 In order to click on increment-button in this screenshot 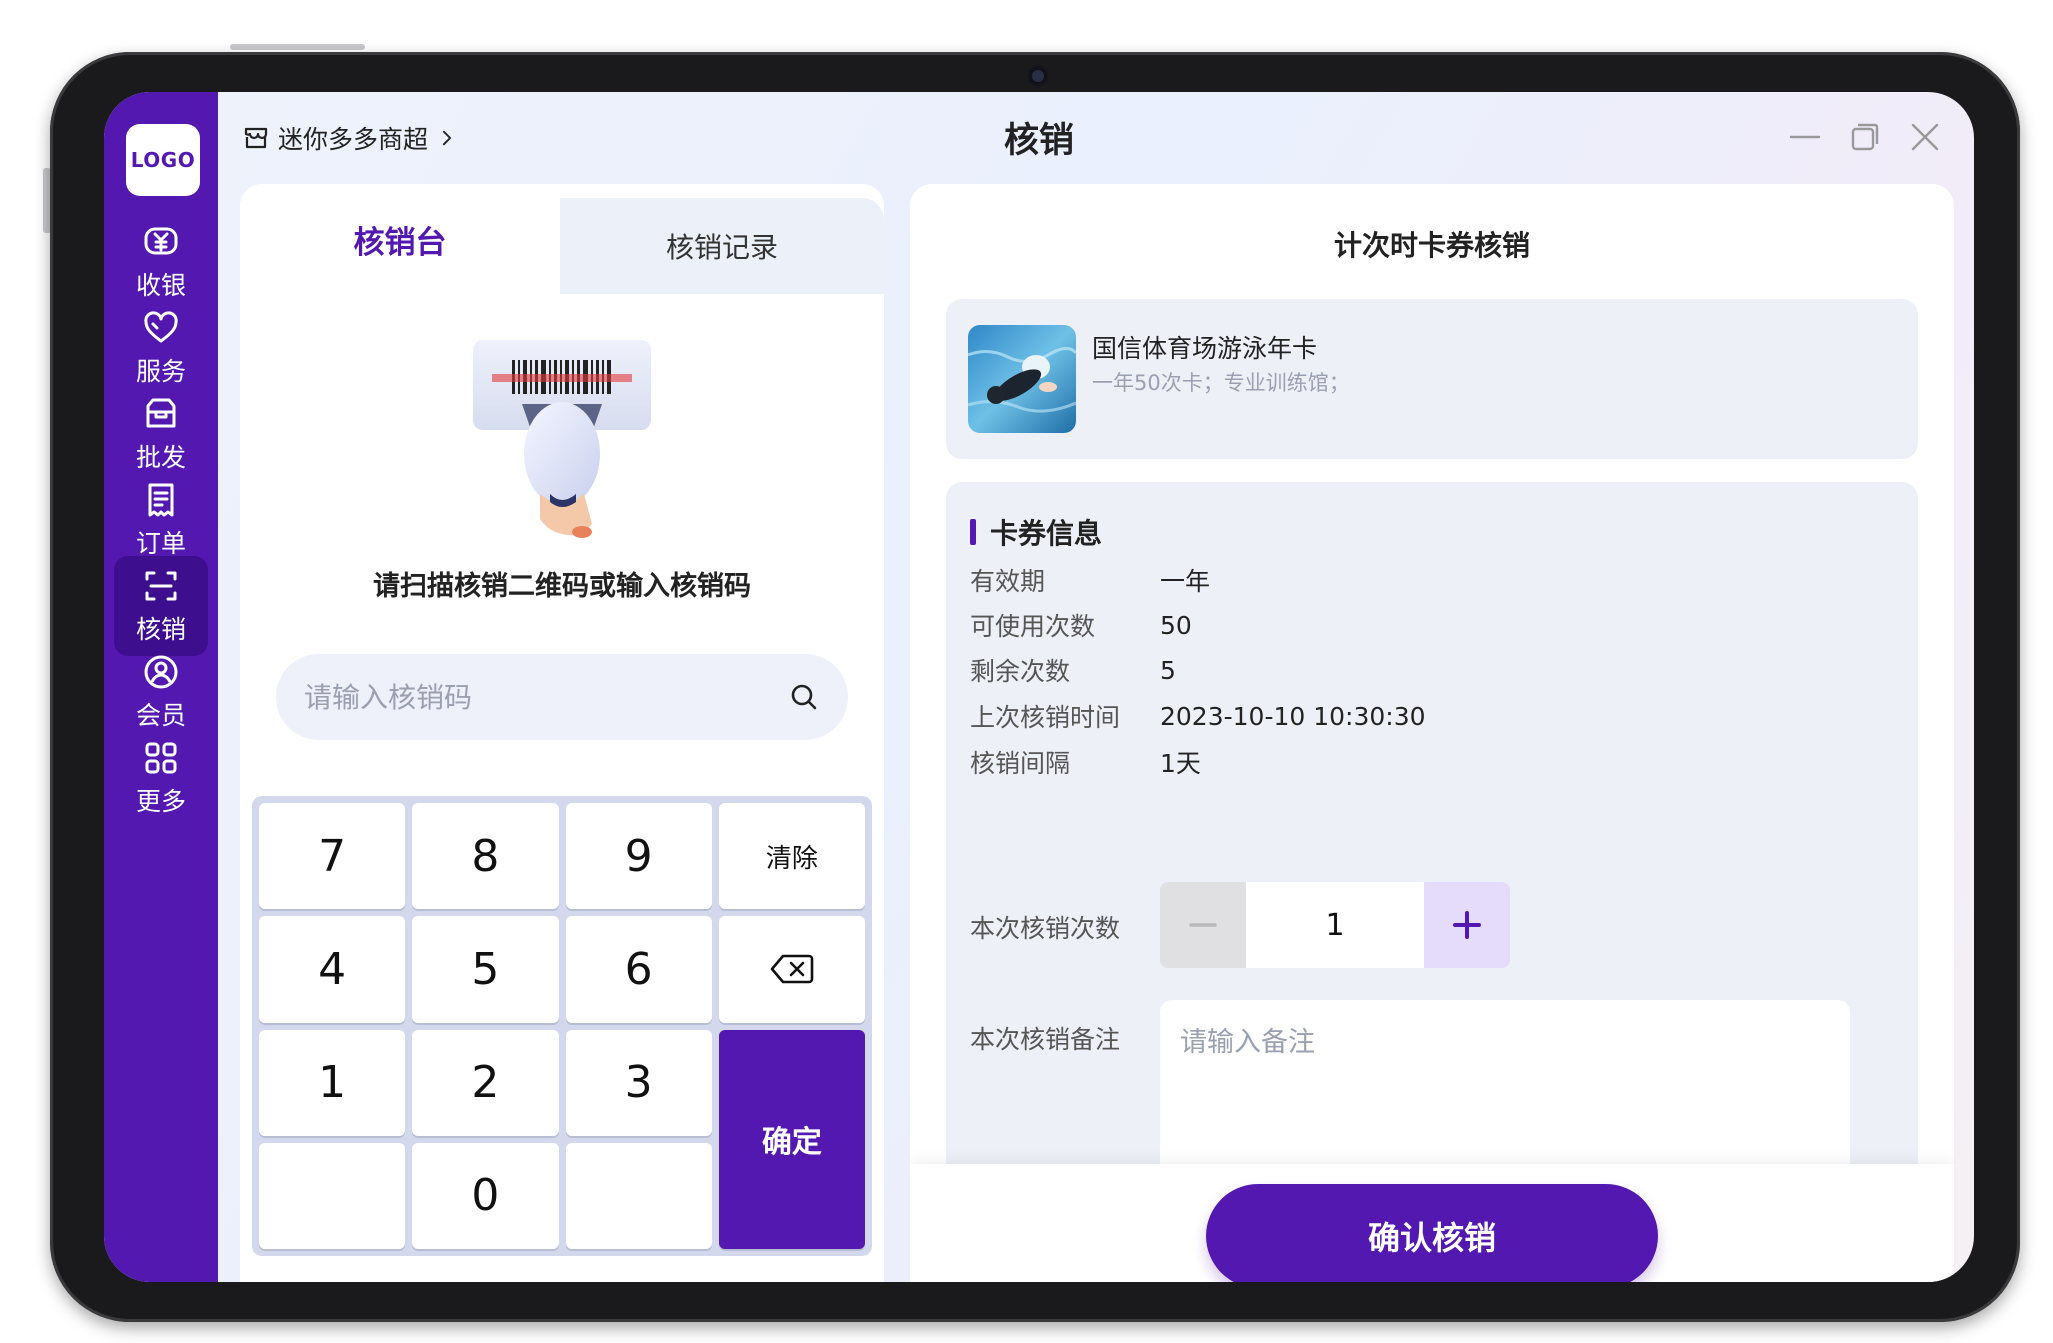, I will do `click(1467, 925)`.